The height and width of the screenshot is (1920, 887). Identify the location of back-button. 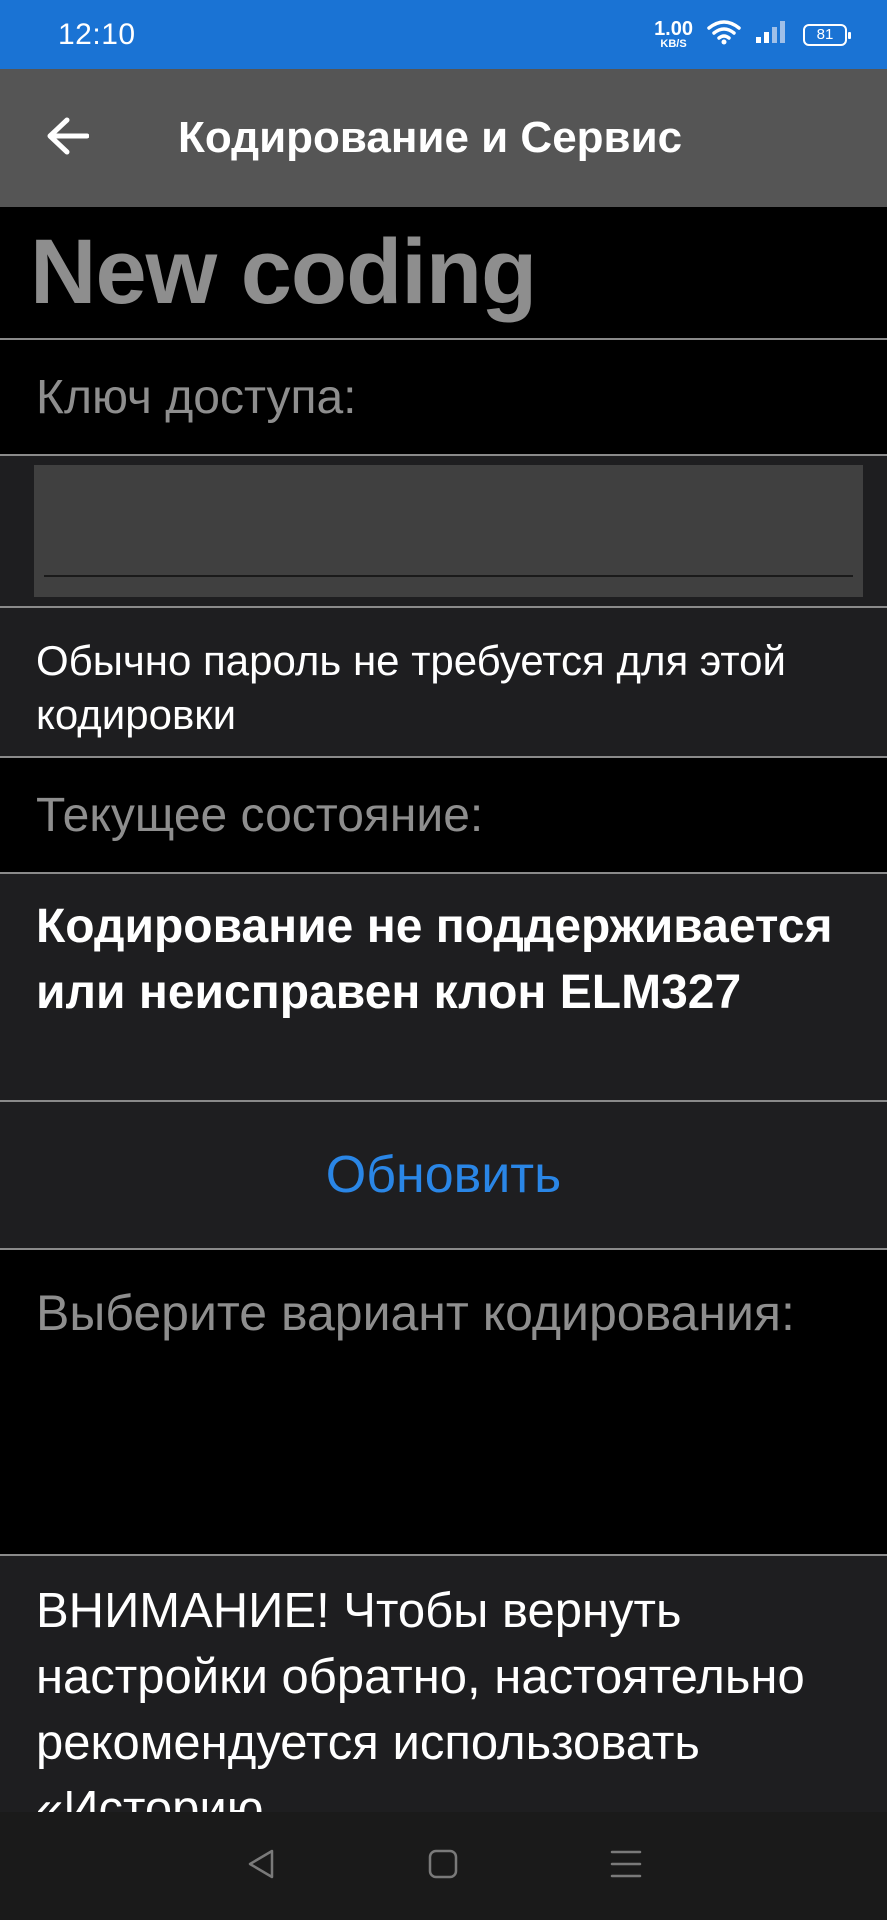
(67, 138).